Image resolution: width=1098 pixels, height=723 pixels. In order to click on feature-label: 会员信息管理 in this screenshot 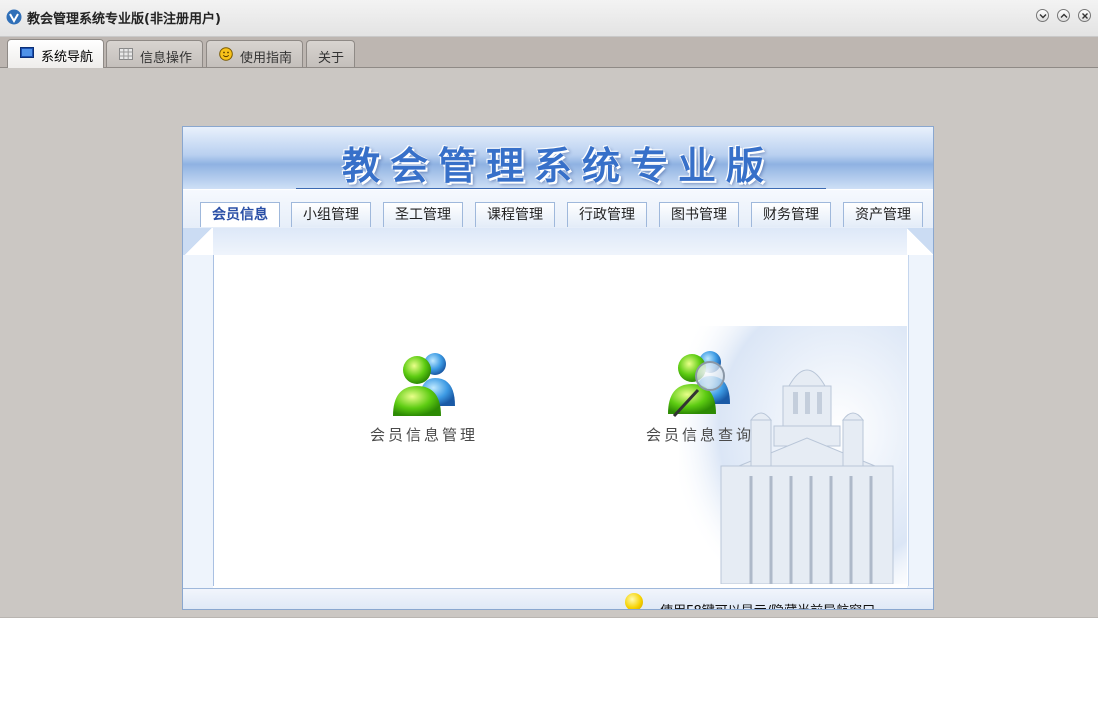, I will do `click(423, 435)`.